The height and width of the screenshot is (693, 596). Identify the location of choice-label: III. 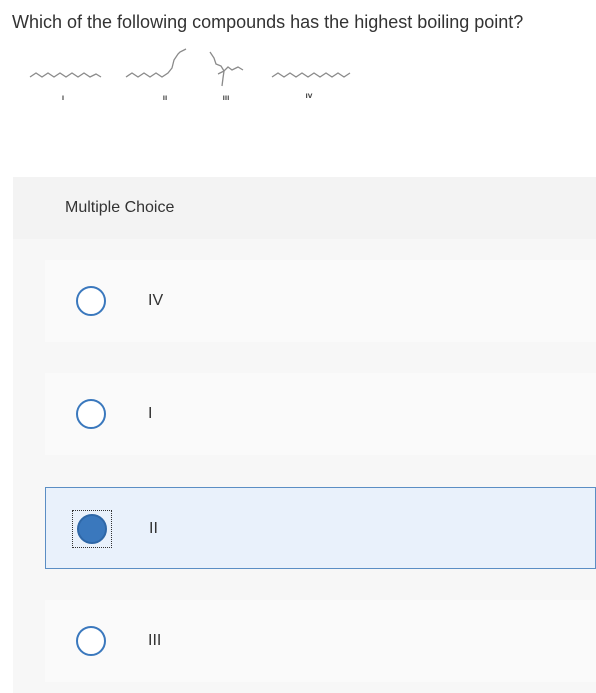
(155, 640).